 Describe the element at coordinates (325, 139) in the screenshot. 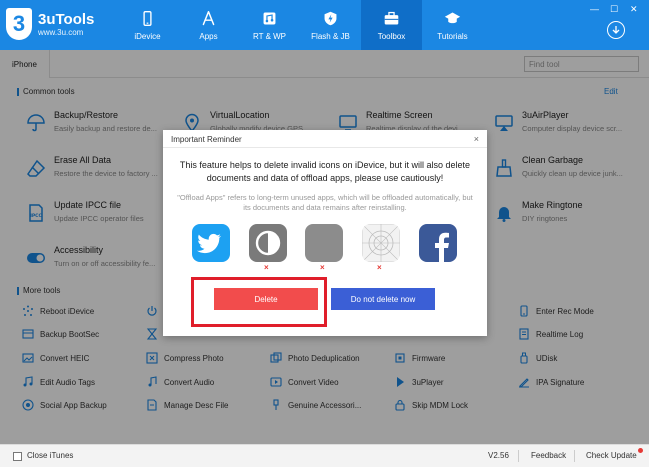

I see `dialog-header: Important Reminder ×` at that location.